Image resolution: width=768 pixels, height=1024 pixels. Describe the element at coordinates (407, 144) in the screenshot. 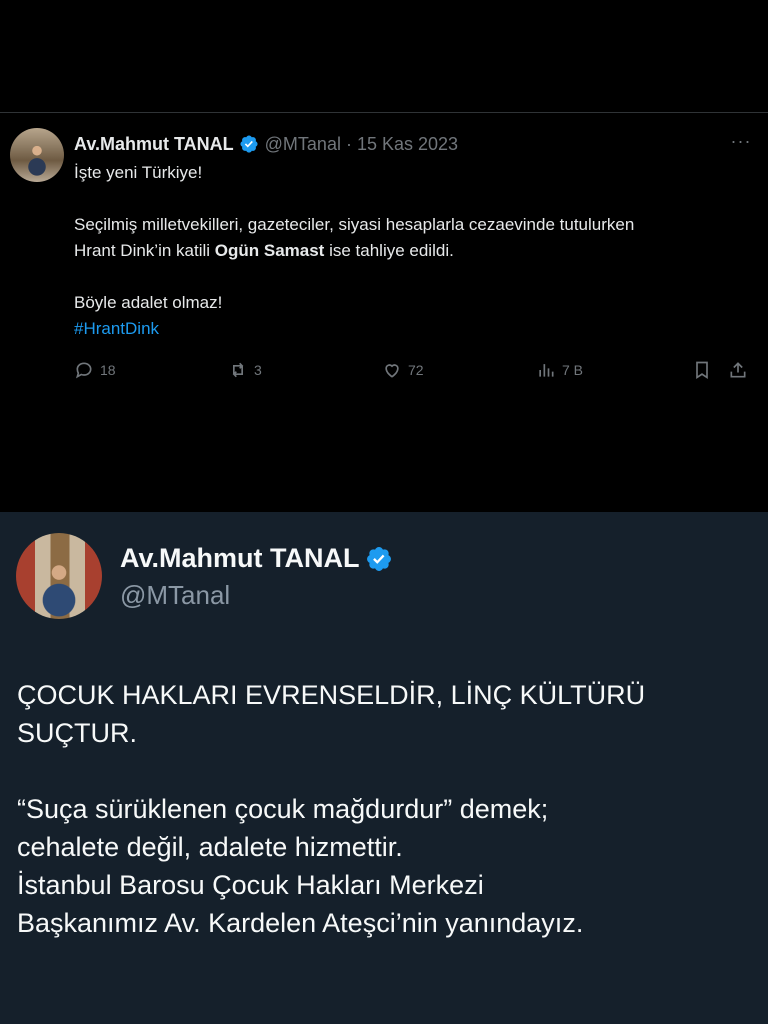

I see `tweet-date: 15 Kas 2023` at that location.